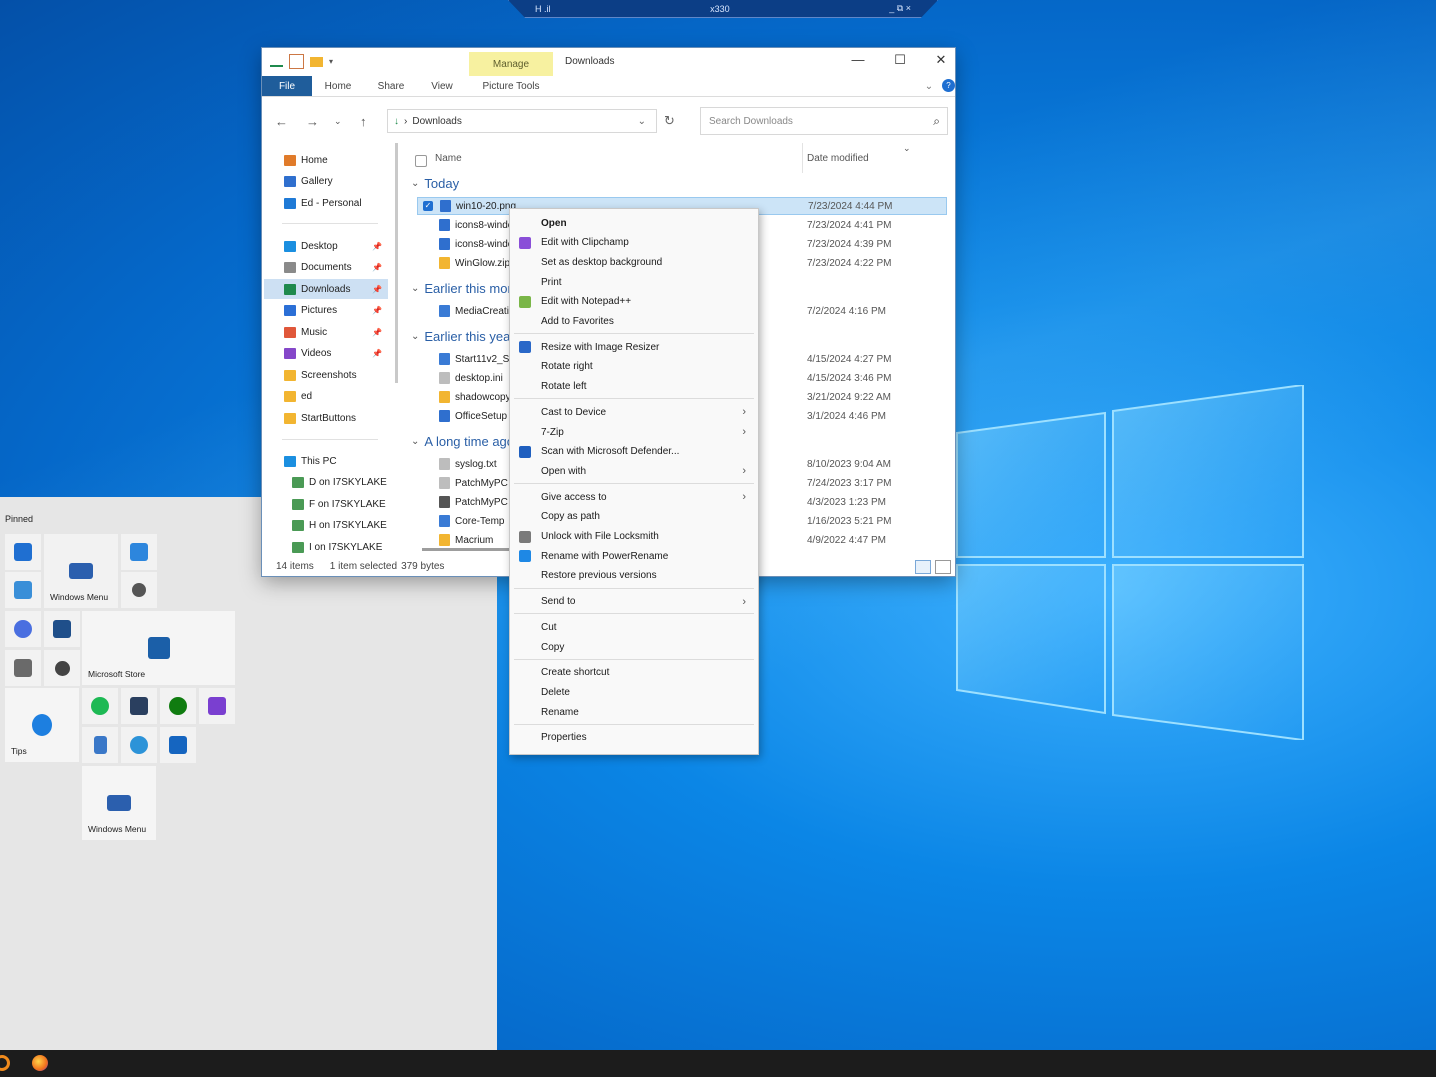 The image size is (1436, 1077). I want to click on menu-item-edit-with-clipchamp: Edit with Clipchamp, so click(634, 243).